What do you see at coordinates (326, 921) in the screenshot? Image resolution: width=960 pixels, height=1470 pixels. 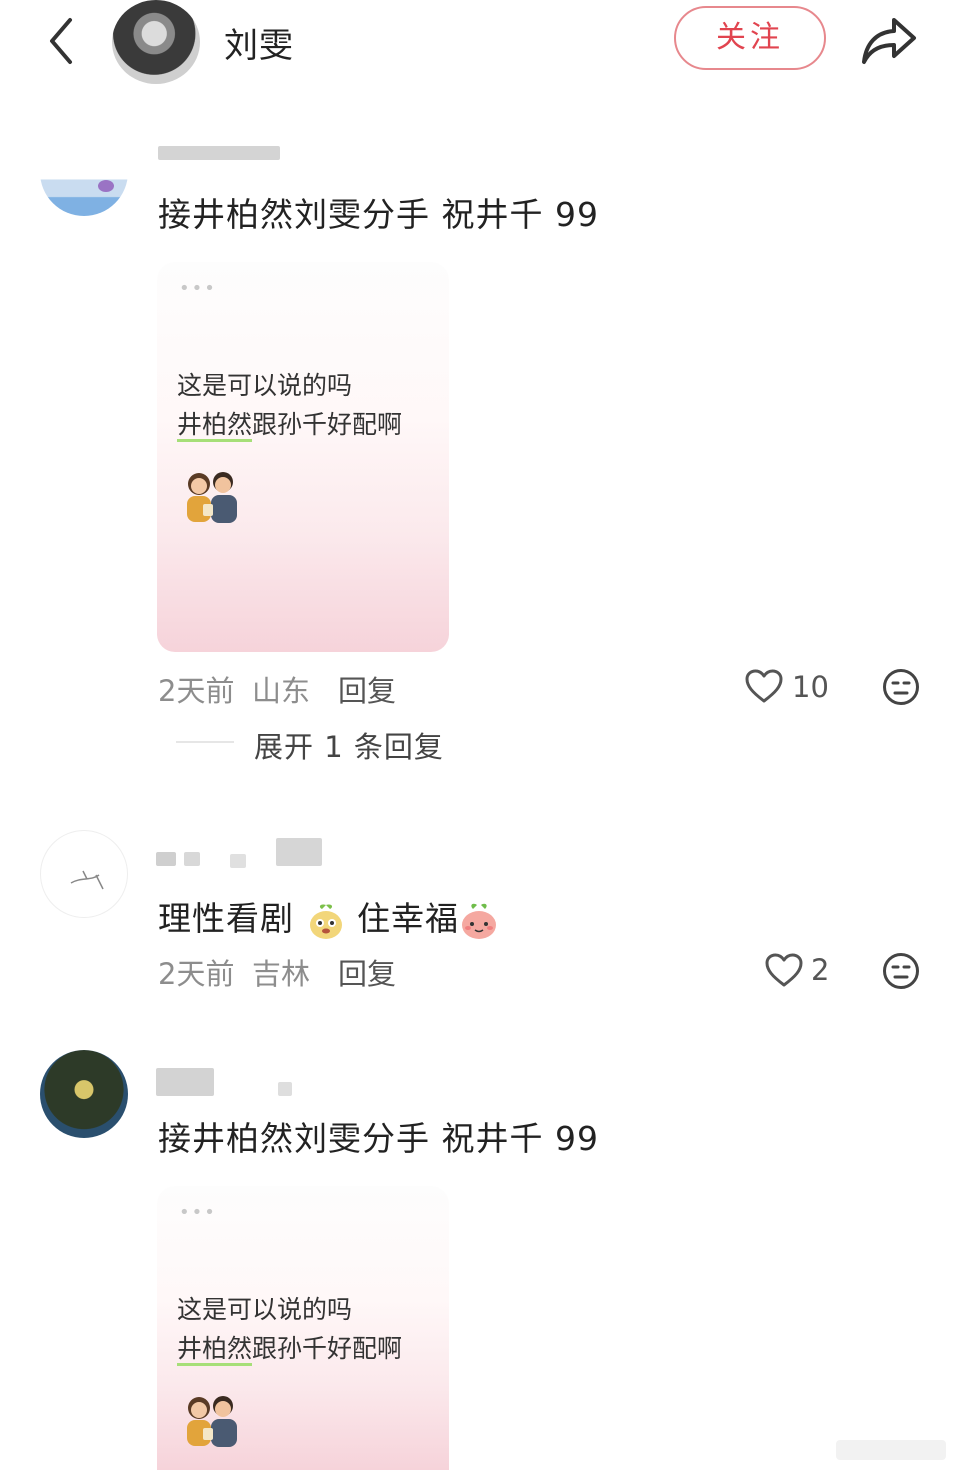 I see `sprout-face-emoji-icon` at bounding box center [326, 921].